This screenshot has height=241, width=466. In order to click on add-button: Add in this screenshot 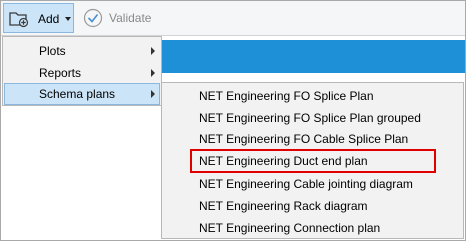, I will do `click(38, 18)`.